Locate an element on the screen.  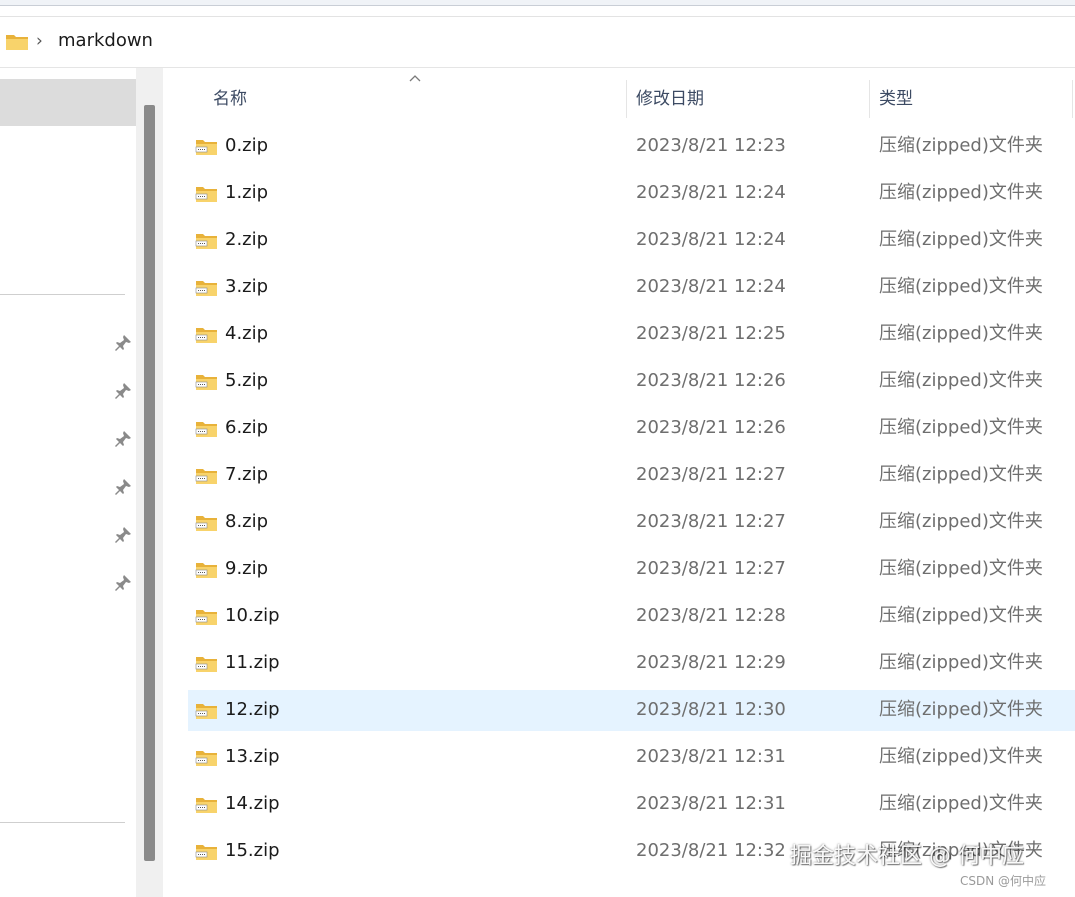
folder-icon is located at coordinates (17, 42).